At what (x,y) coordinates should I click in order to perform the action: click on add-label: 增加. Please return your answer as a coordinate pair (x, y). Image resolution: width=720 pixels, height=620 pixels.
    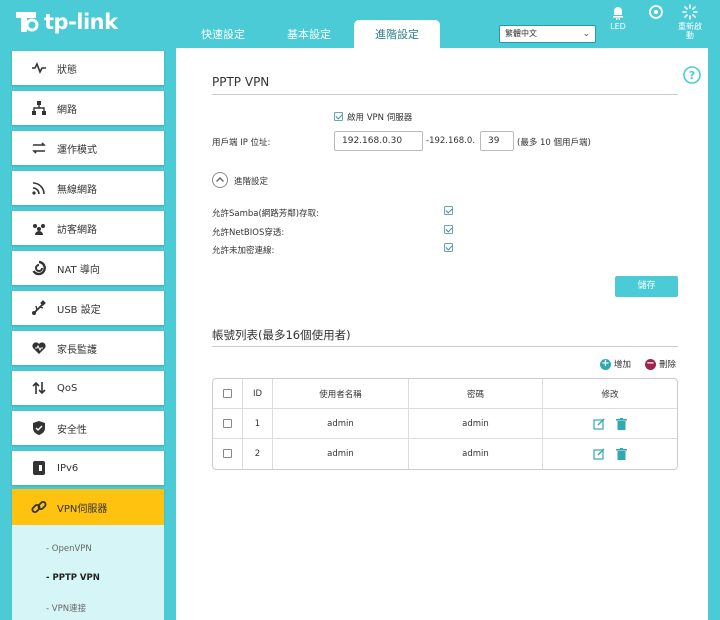
    Looking at the image, I should click on (623, 365).